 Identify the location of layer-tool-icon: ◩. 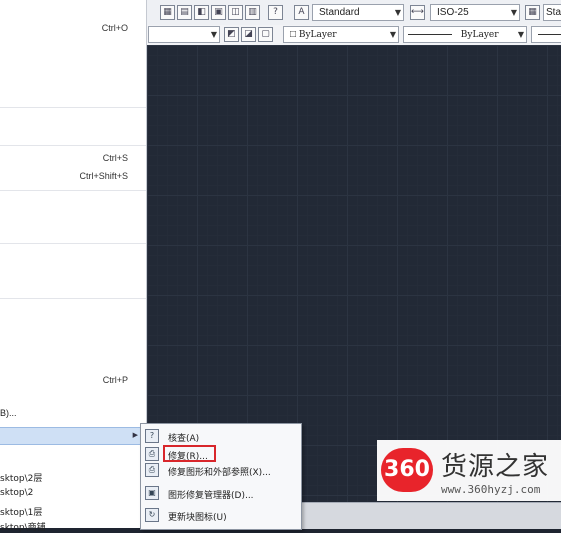
(231, 34).